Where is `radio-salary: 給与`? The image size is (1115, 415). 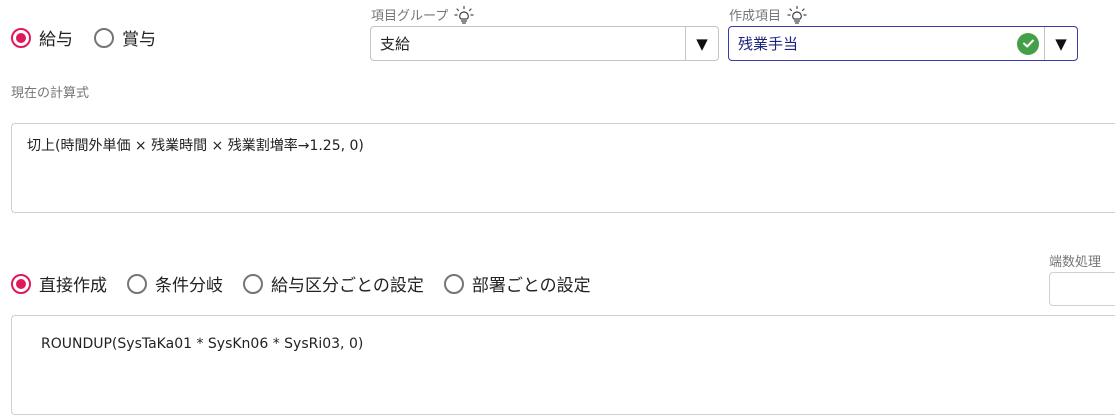 radio-salary: 給与 is located at coordinates (42, 37).